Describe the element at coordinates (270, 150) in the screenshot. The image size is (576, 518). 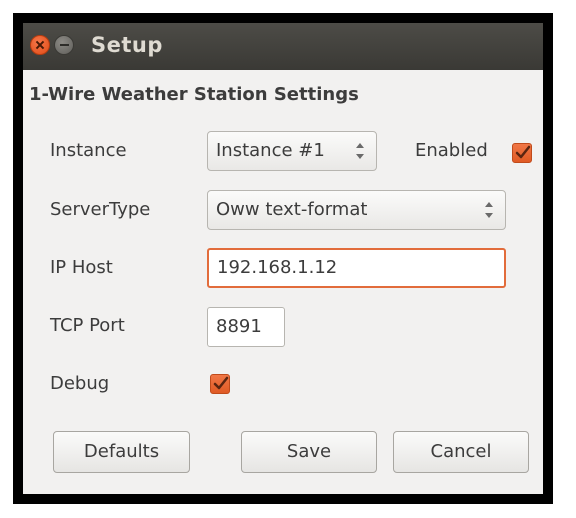
I see `instance-value: Instance #1` at that location.